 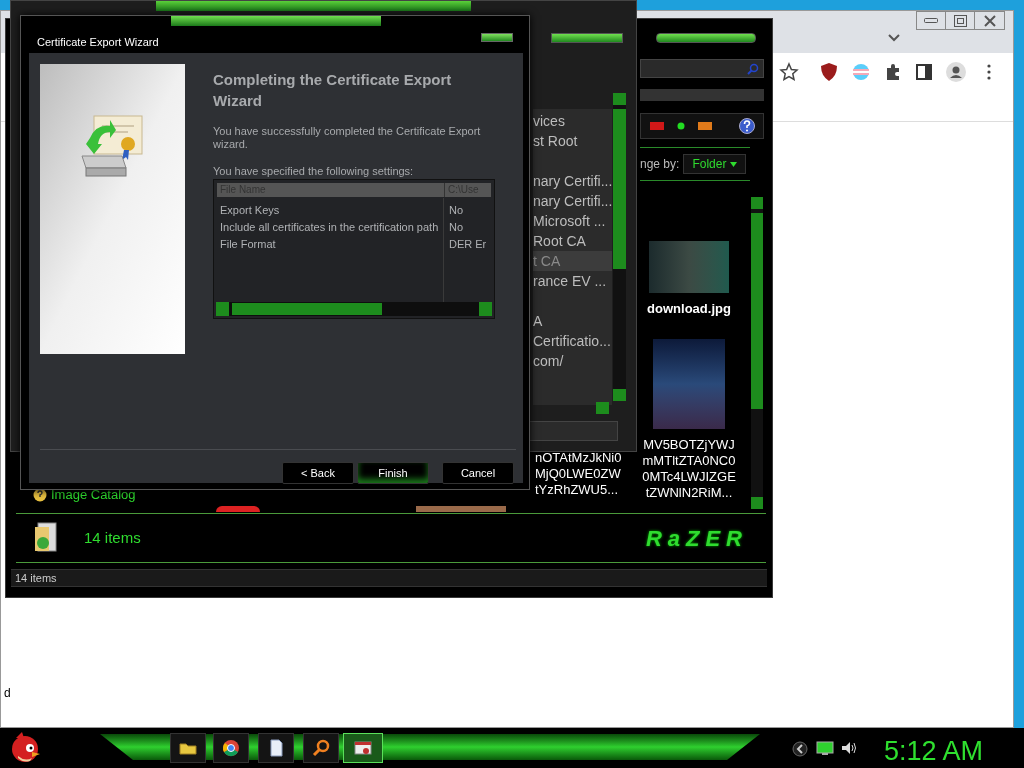 I want to click on file-name: download.jpg, so click(x=689, y=309).